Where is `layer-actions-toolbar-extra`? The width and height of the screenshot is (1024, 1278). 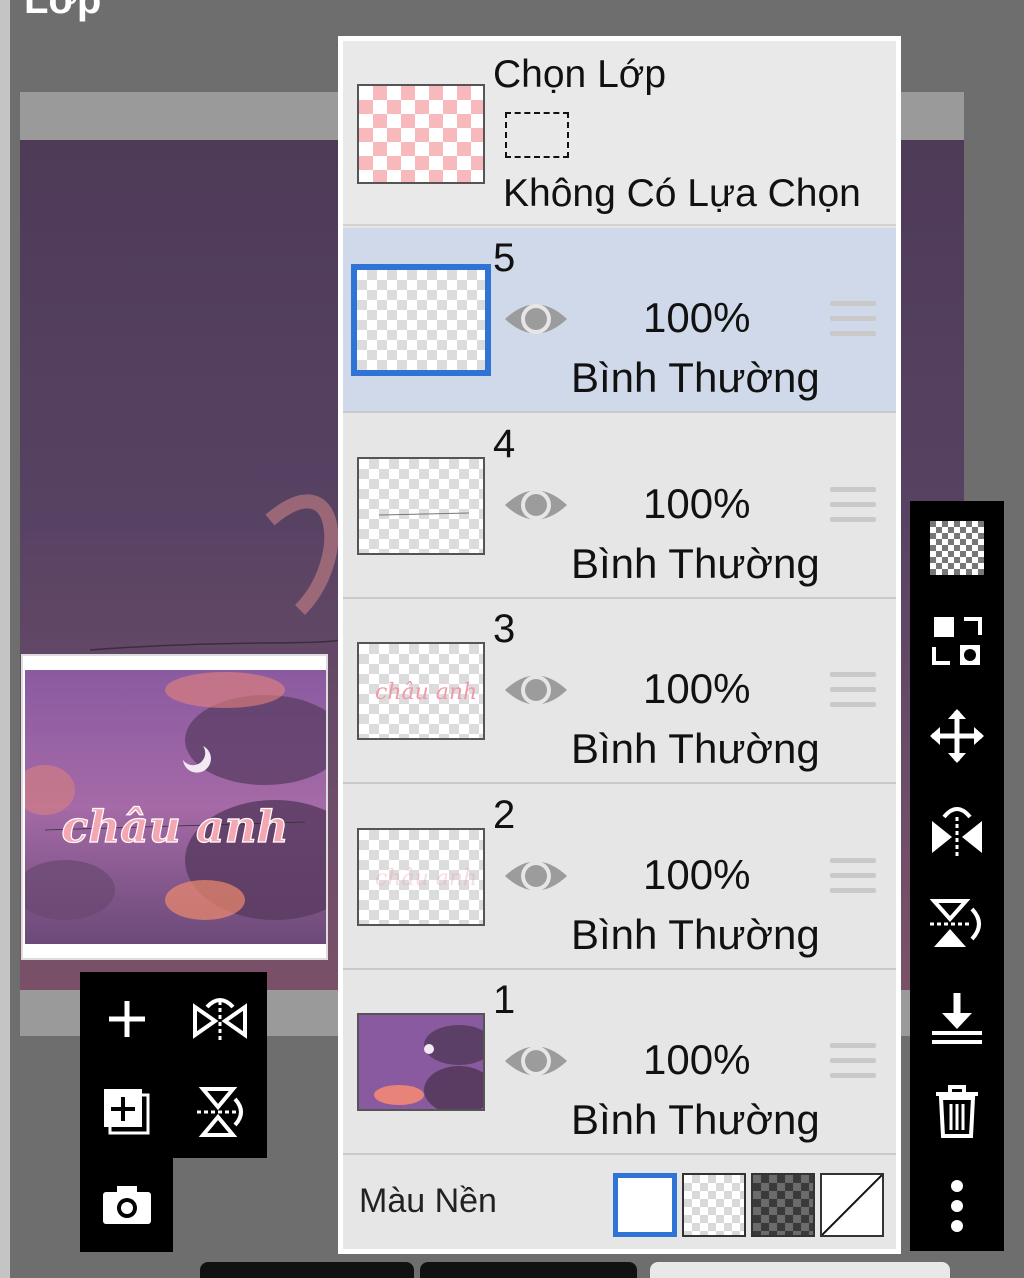
layer-actions-toolbar-extra is located at coordinates (126, 1205).